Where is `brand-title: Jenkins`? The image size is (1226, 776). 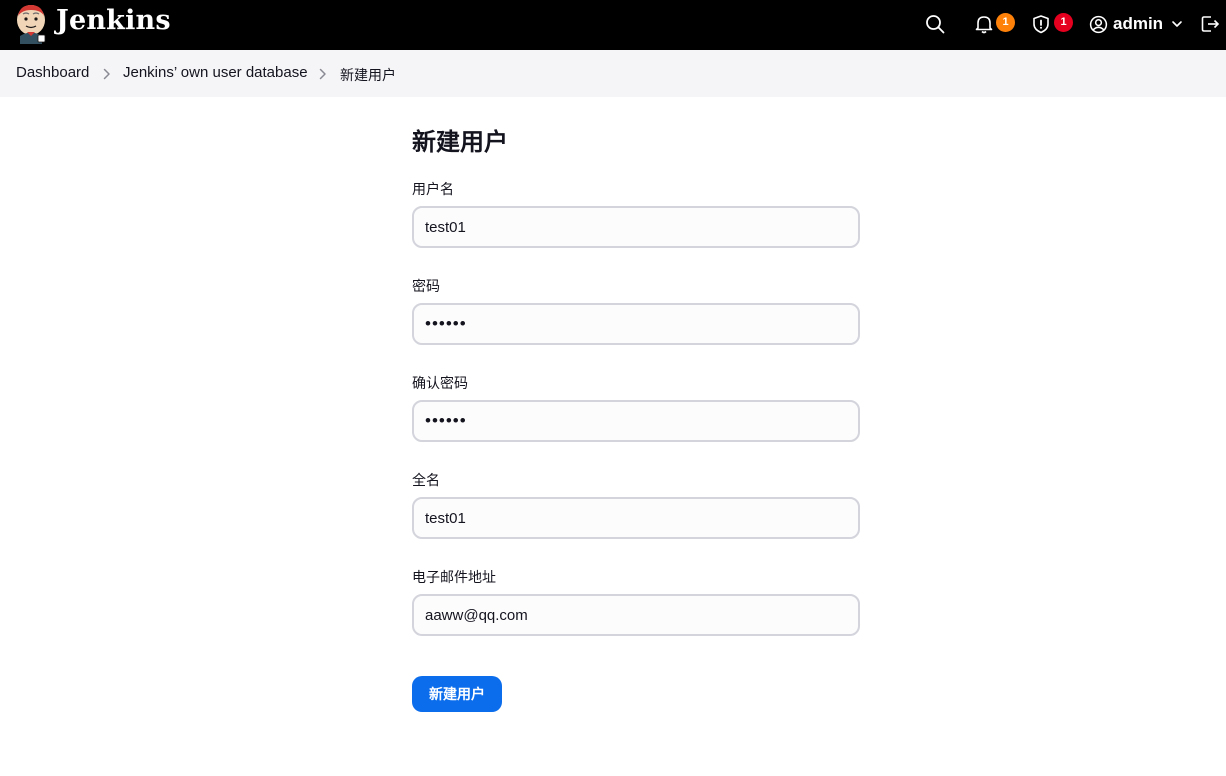 brand-title: Jenkins is located at coordinates (113, 20).